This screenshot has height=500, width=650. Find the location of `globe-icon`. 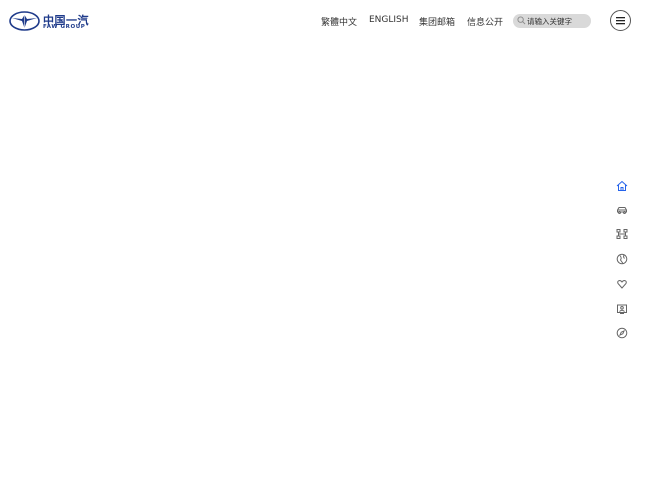

globe-icon is located at coordinates (622, 259).